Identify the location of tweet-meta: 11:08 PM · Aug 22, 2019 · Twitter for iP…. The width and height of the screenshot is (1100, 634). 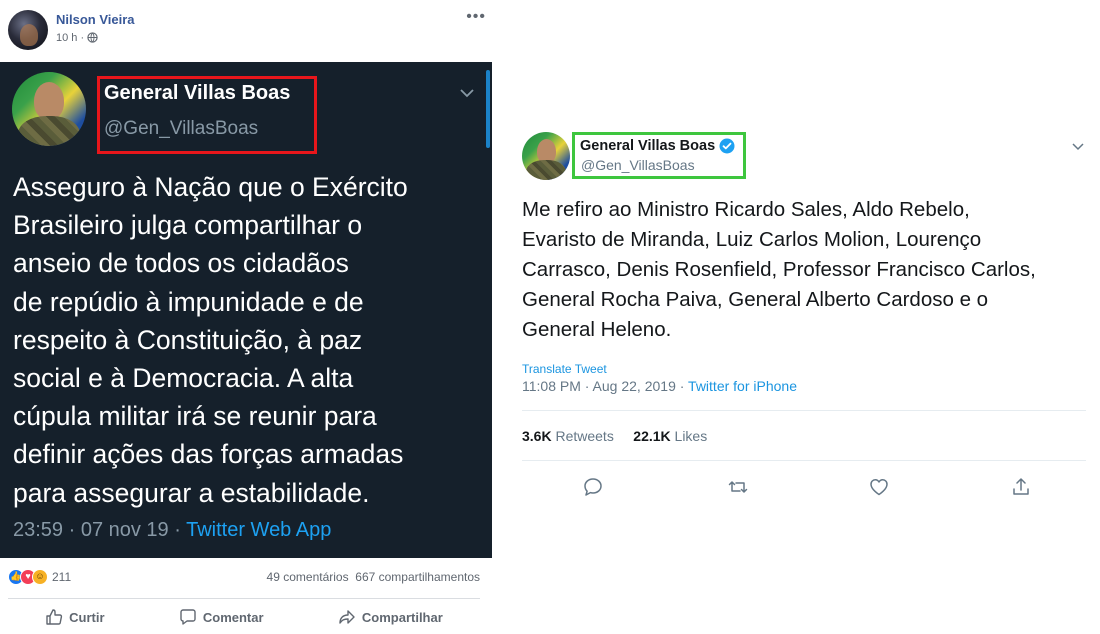
(659, 386).